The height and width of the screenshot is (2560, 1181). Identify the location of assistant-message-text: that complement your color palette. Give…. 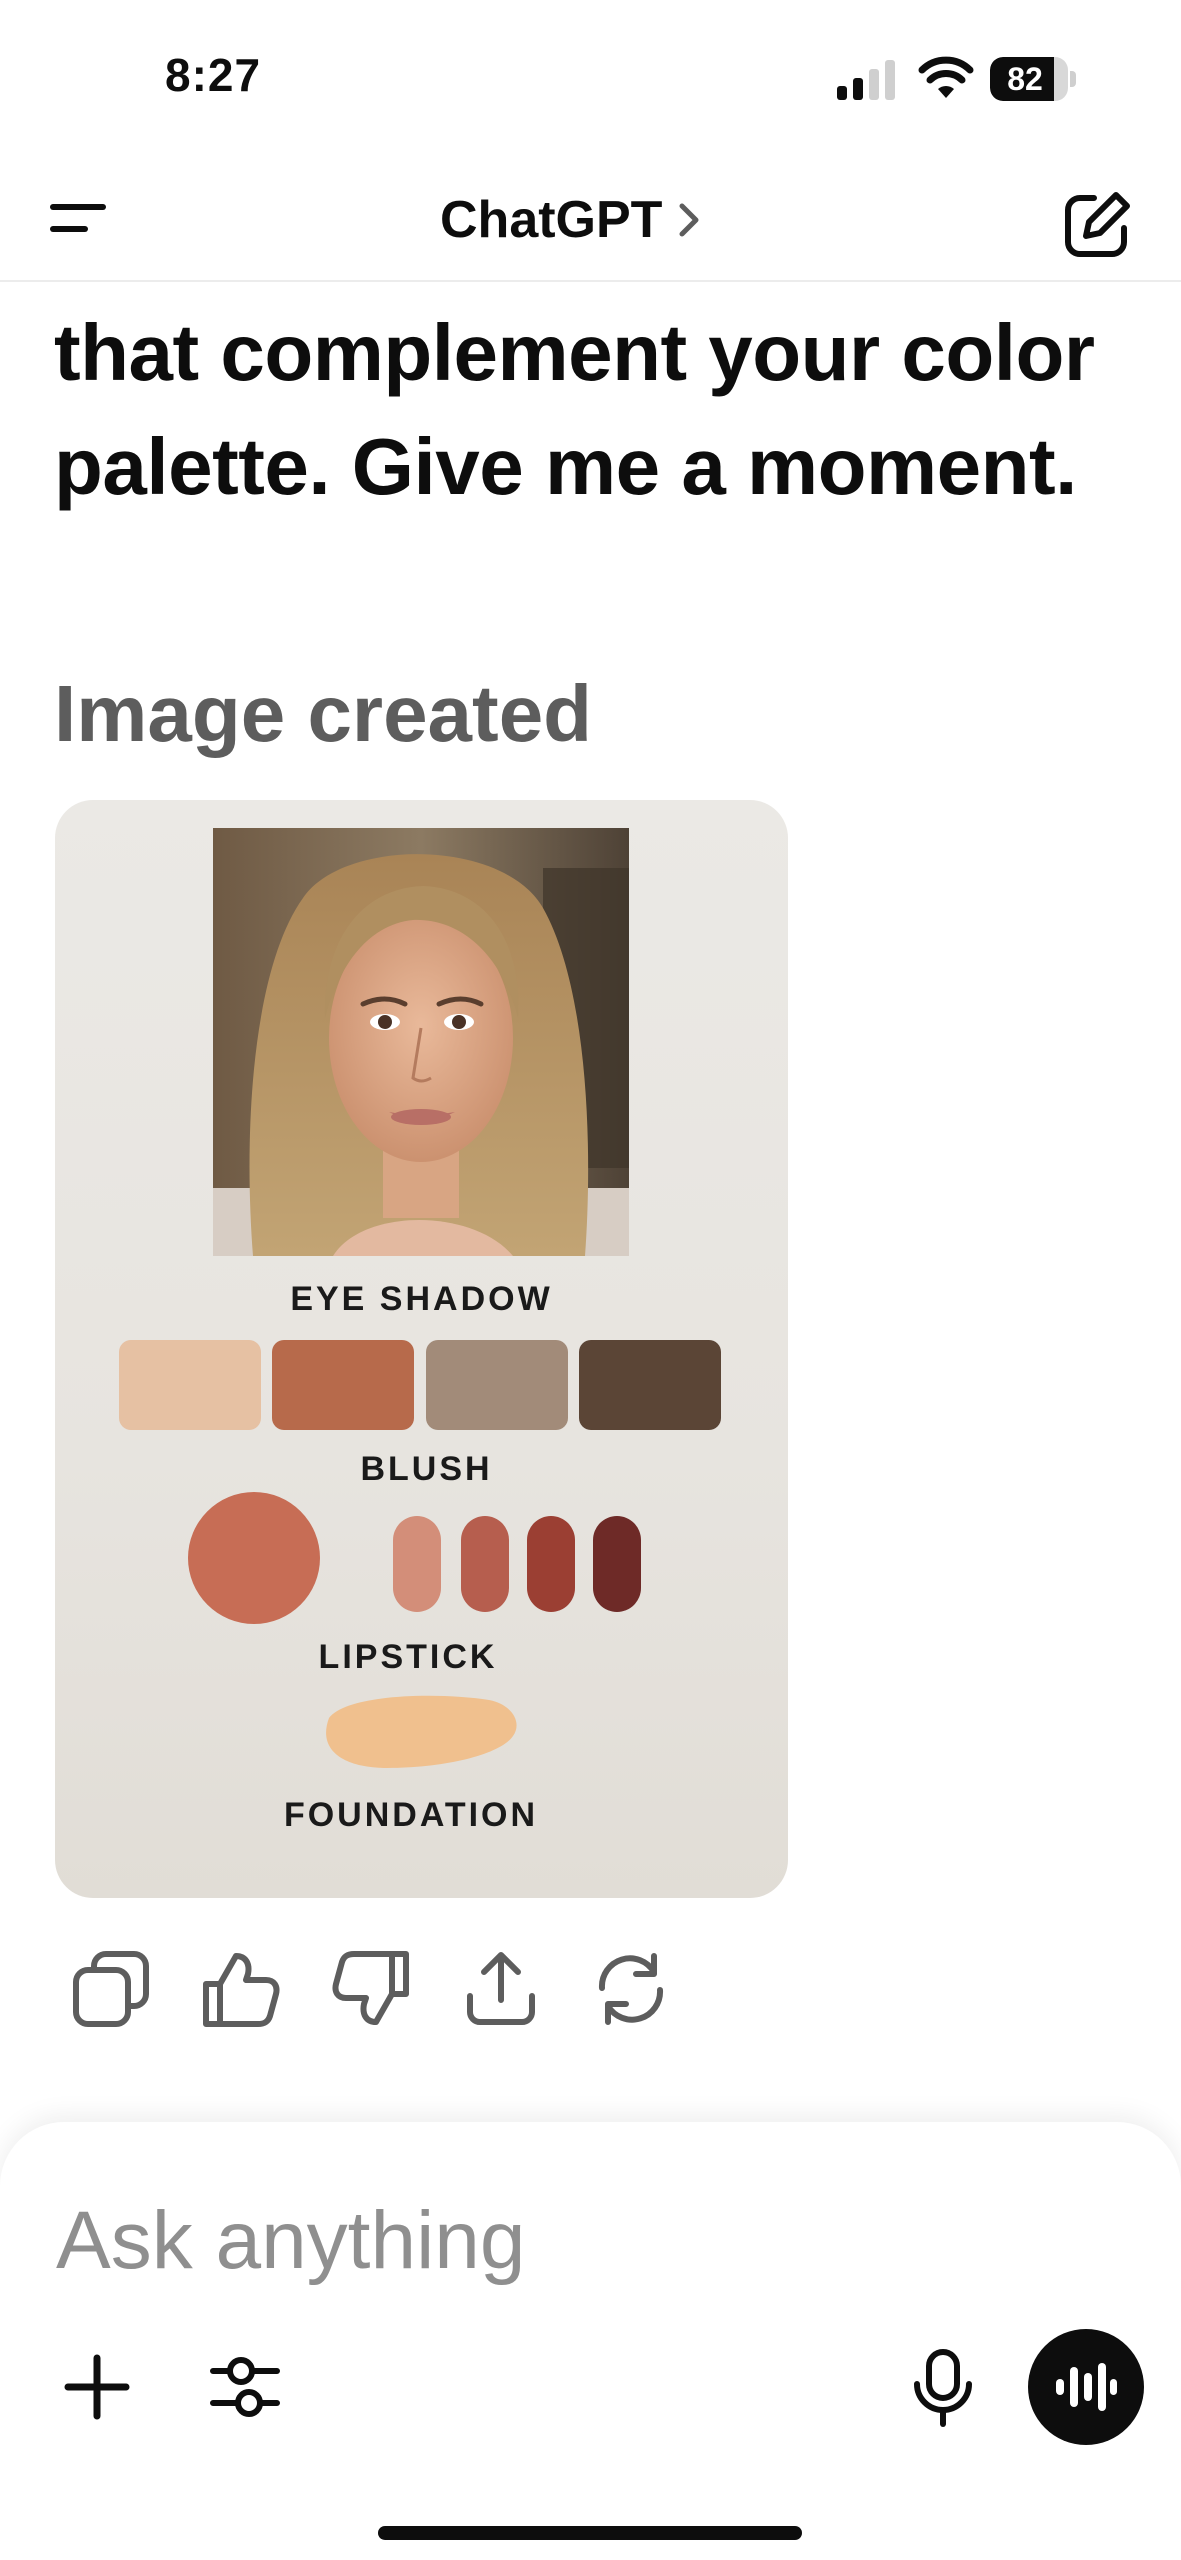
(574, 409).